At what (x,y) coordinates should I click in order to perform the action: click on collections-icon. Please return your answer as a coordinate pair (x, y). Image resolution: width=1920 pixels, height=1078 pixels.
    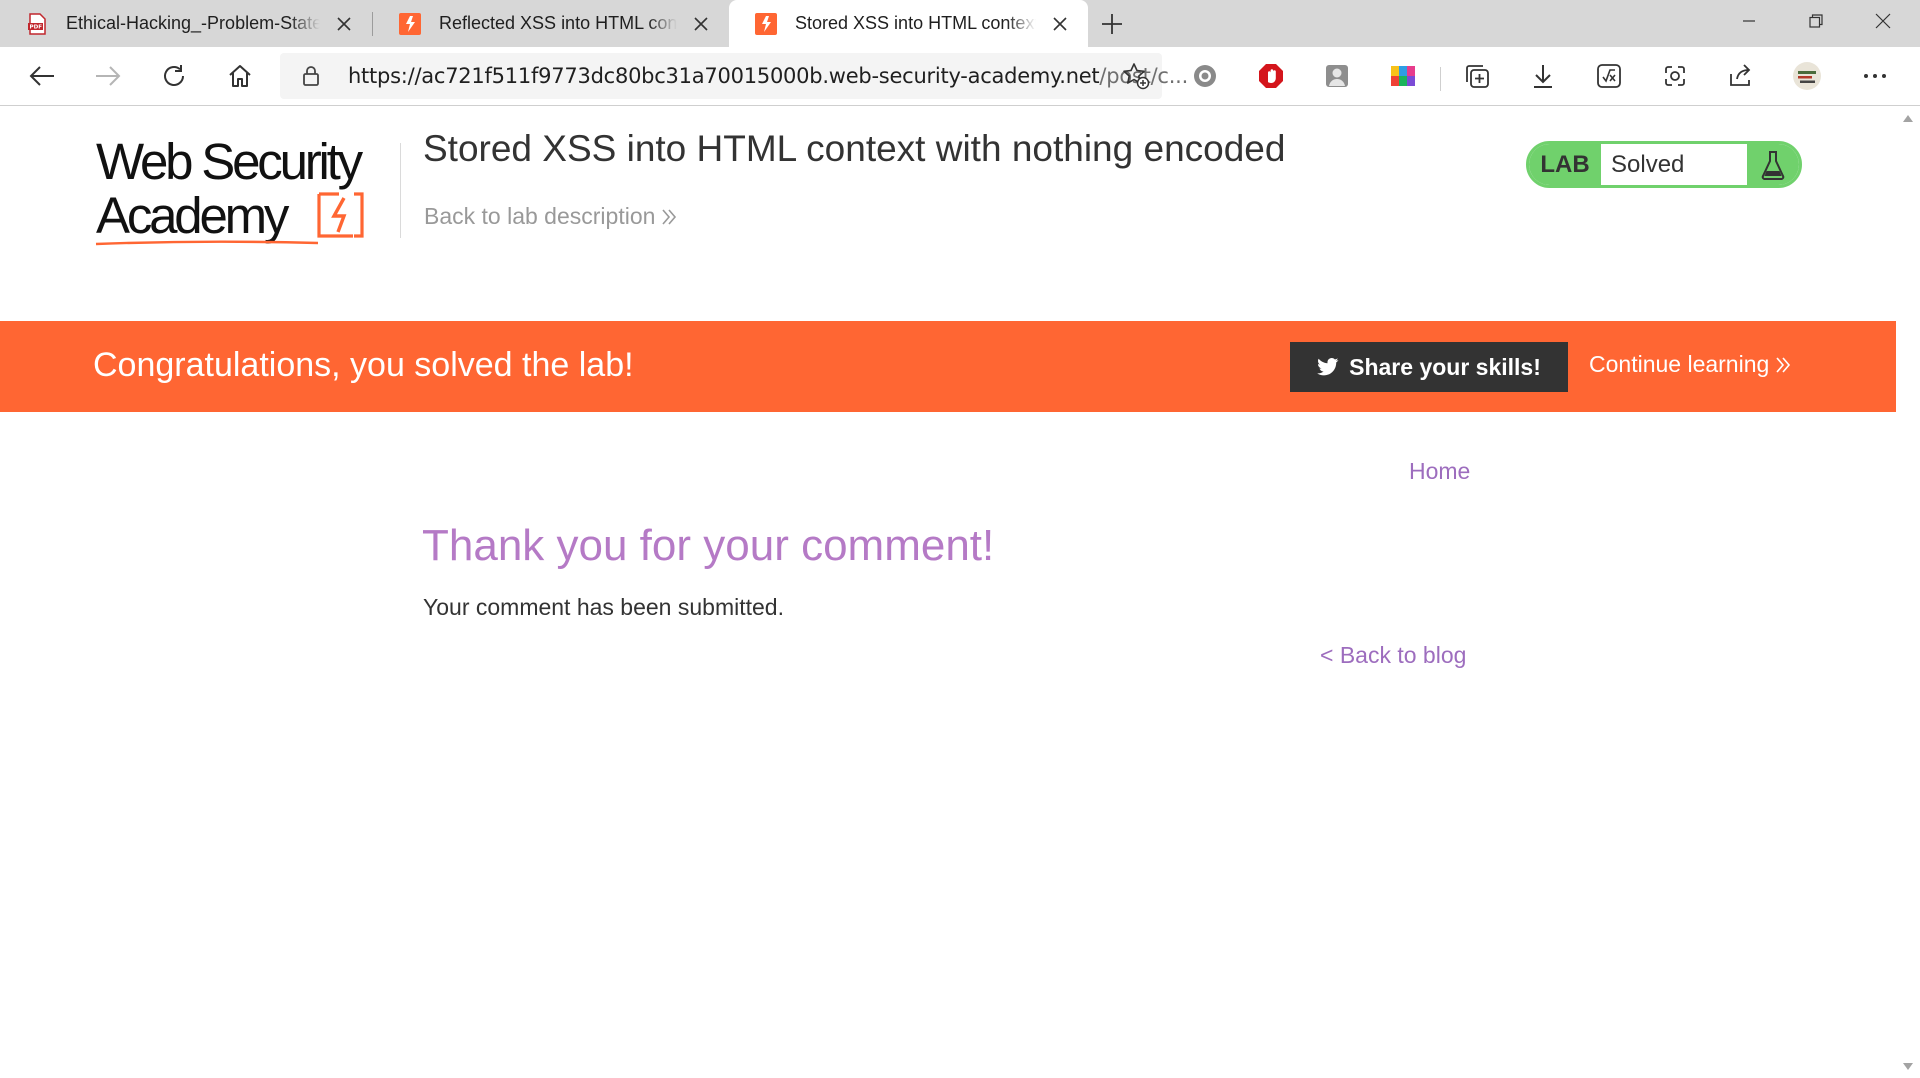
    Looking at the image, I should click on (1477, 76).